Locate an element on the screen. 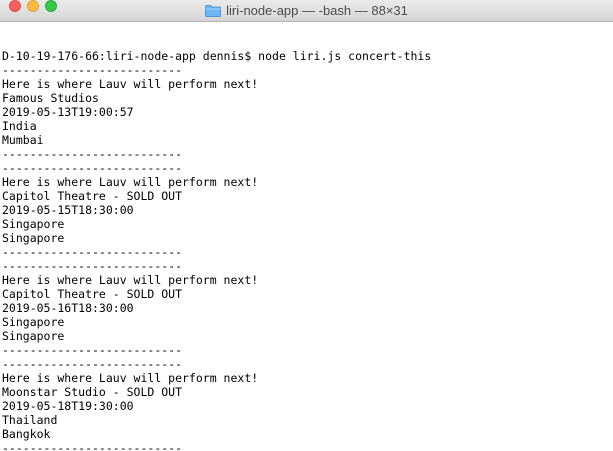 The height and width of the screenshot is (451, 613). terminal-line: Mumbai is located at coordinates (23, 140).